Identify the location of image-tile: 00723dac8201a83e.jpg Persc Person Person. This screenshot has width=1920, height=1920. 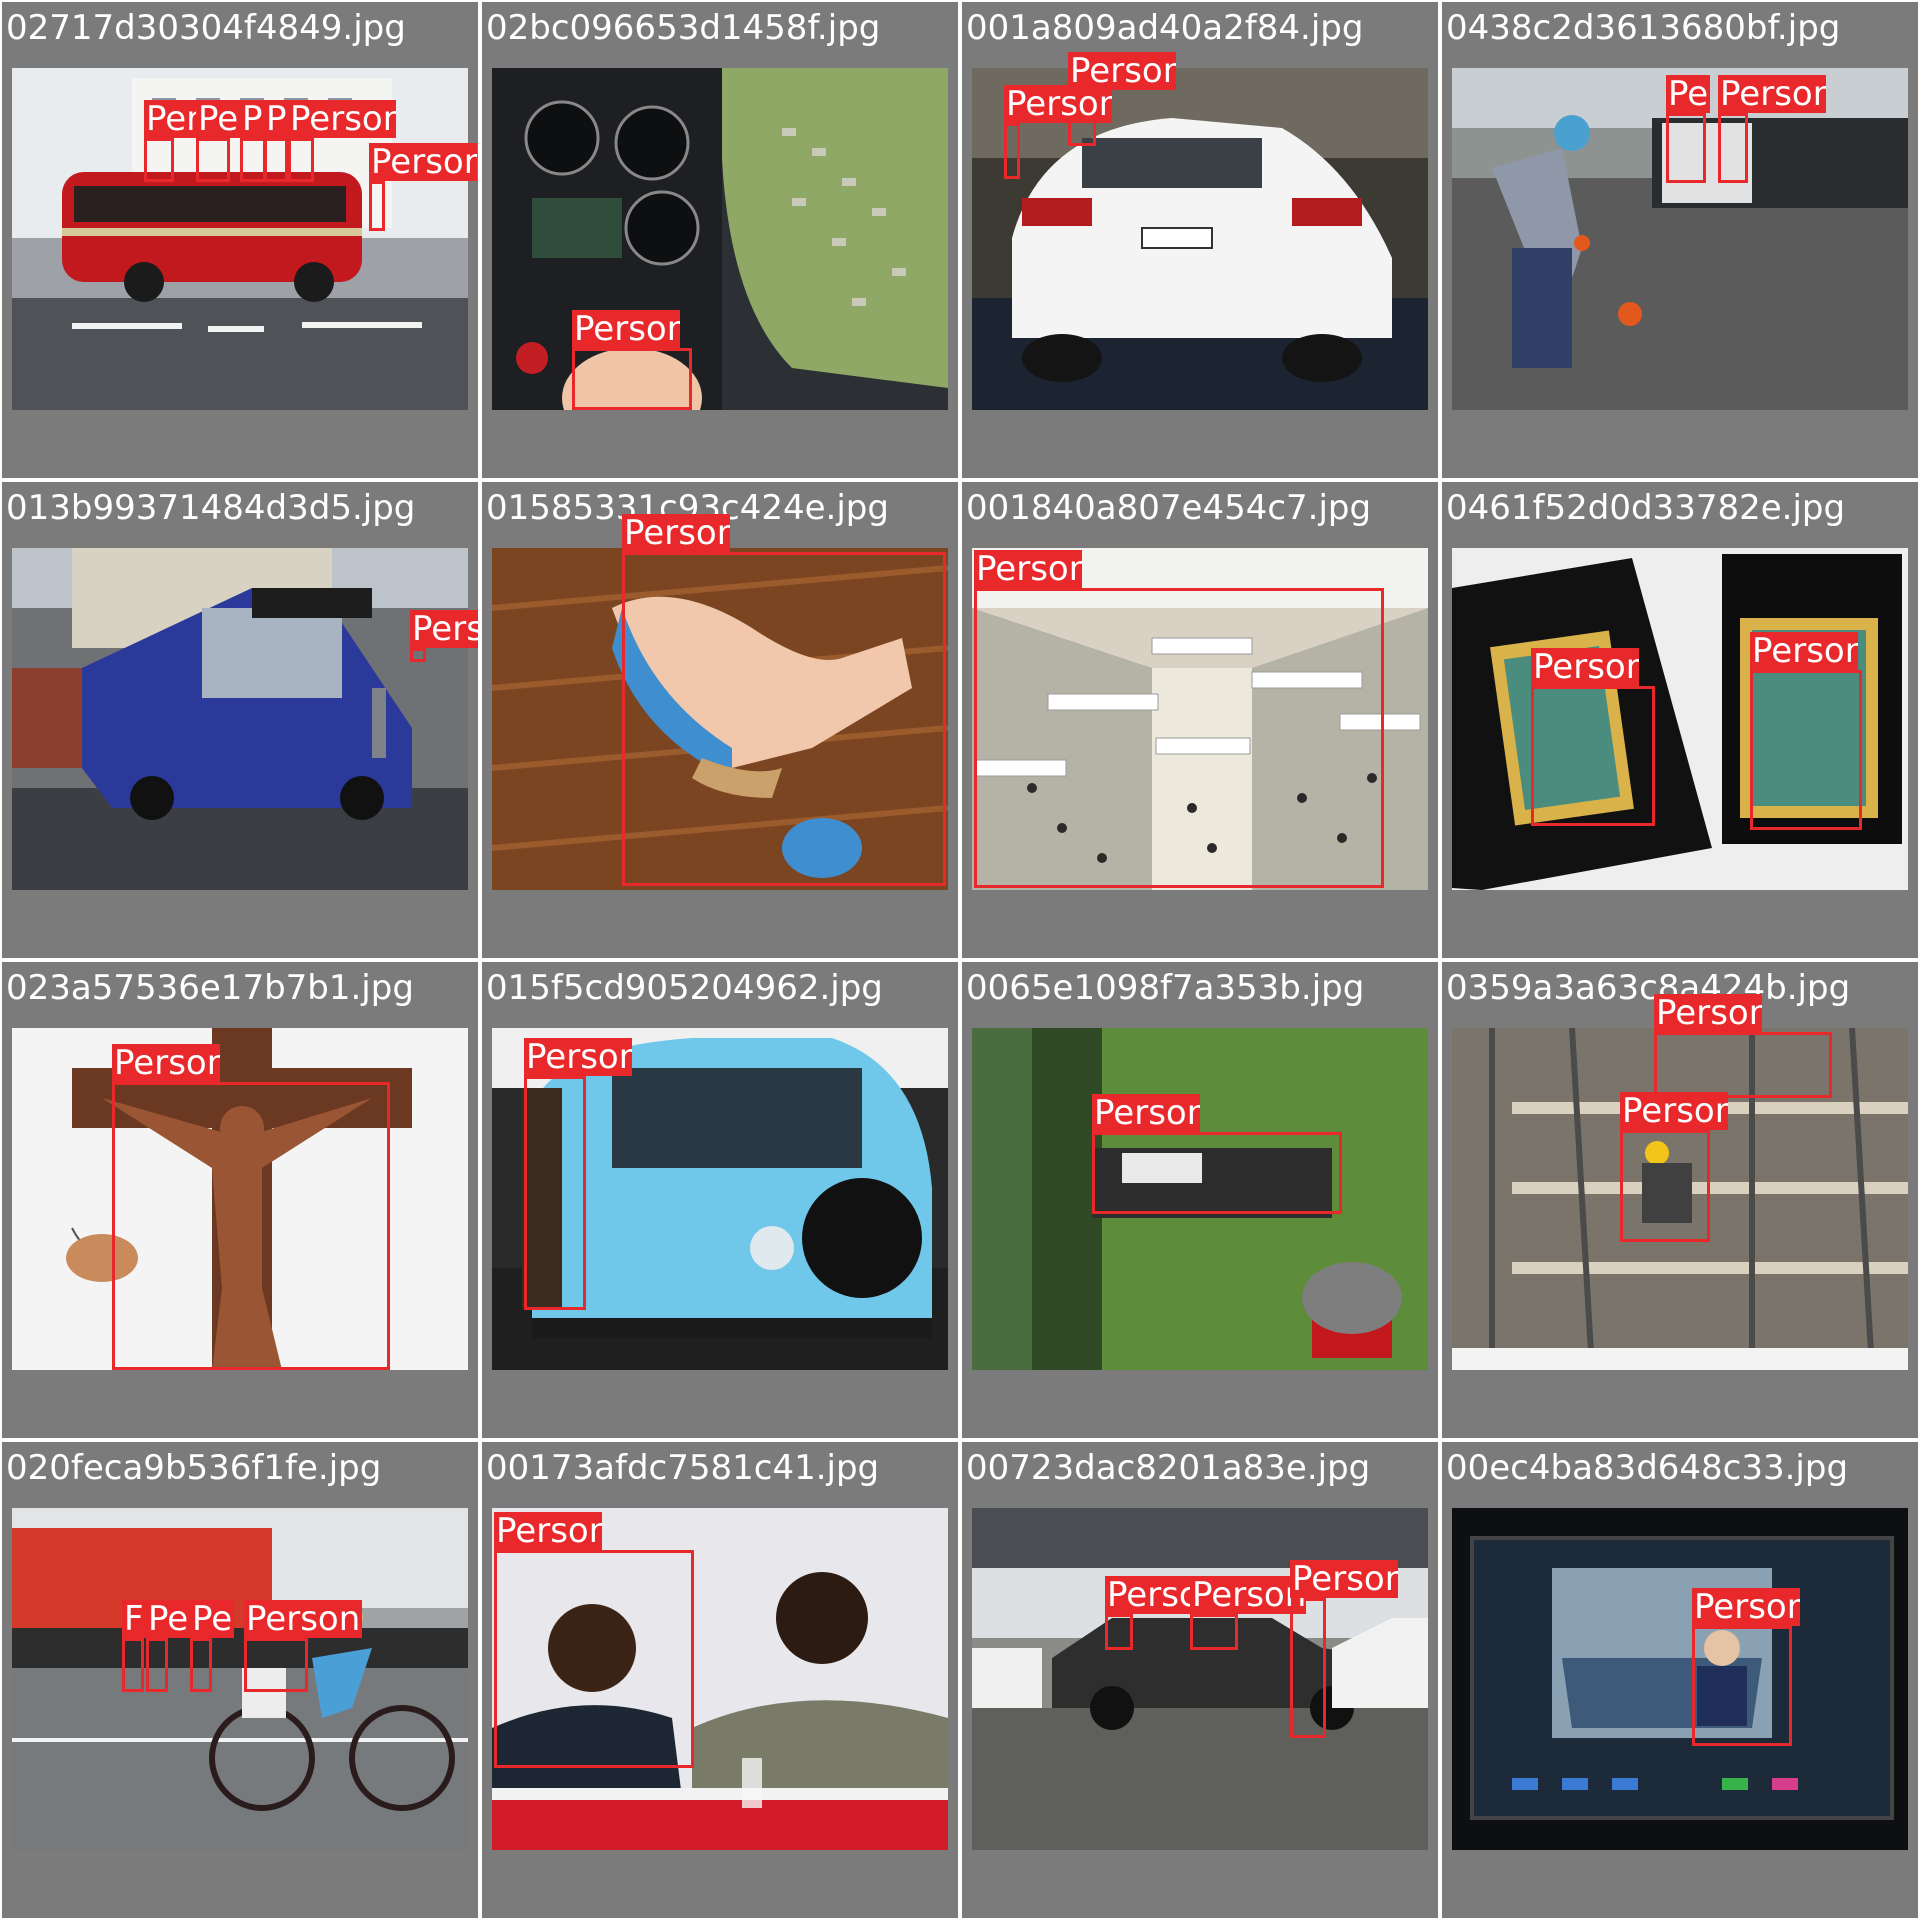
(1200, 1680).